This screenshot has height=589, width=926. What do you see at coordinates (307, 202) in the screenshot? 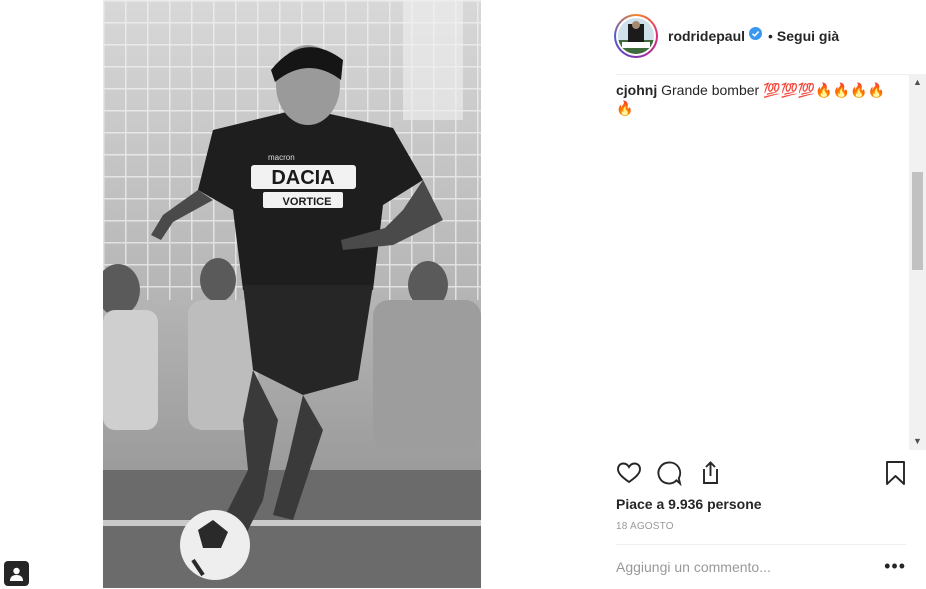
I see `jersey-subsponsor-text: VORTICE` at bounding box center [307, 202].